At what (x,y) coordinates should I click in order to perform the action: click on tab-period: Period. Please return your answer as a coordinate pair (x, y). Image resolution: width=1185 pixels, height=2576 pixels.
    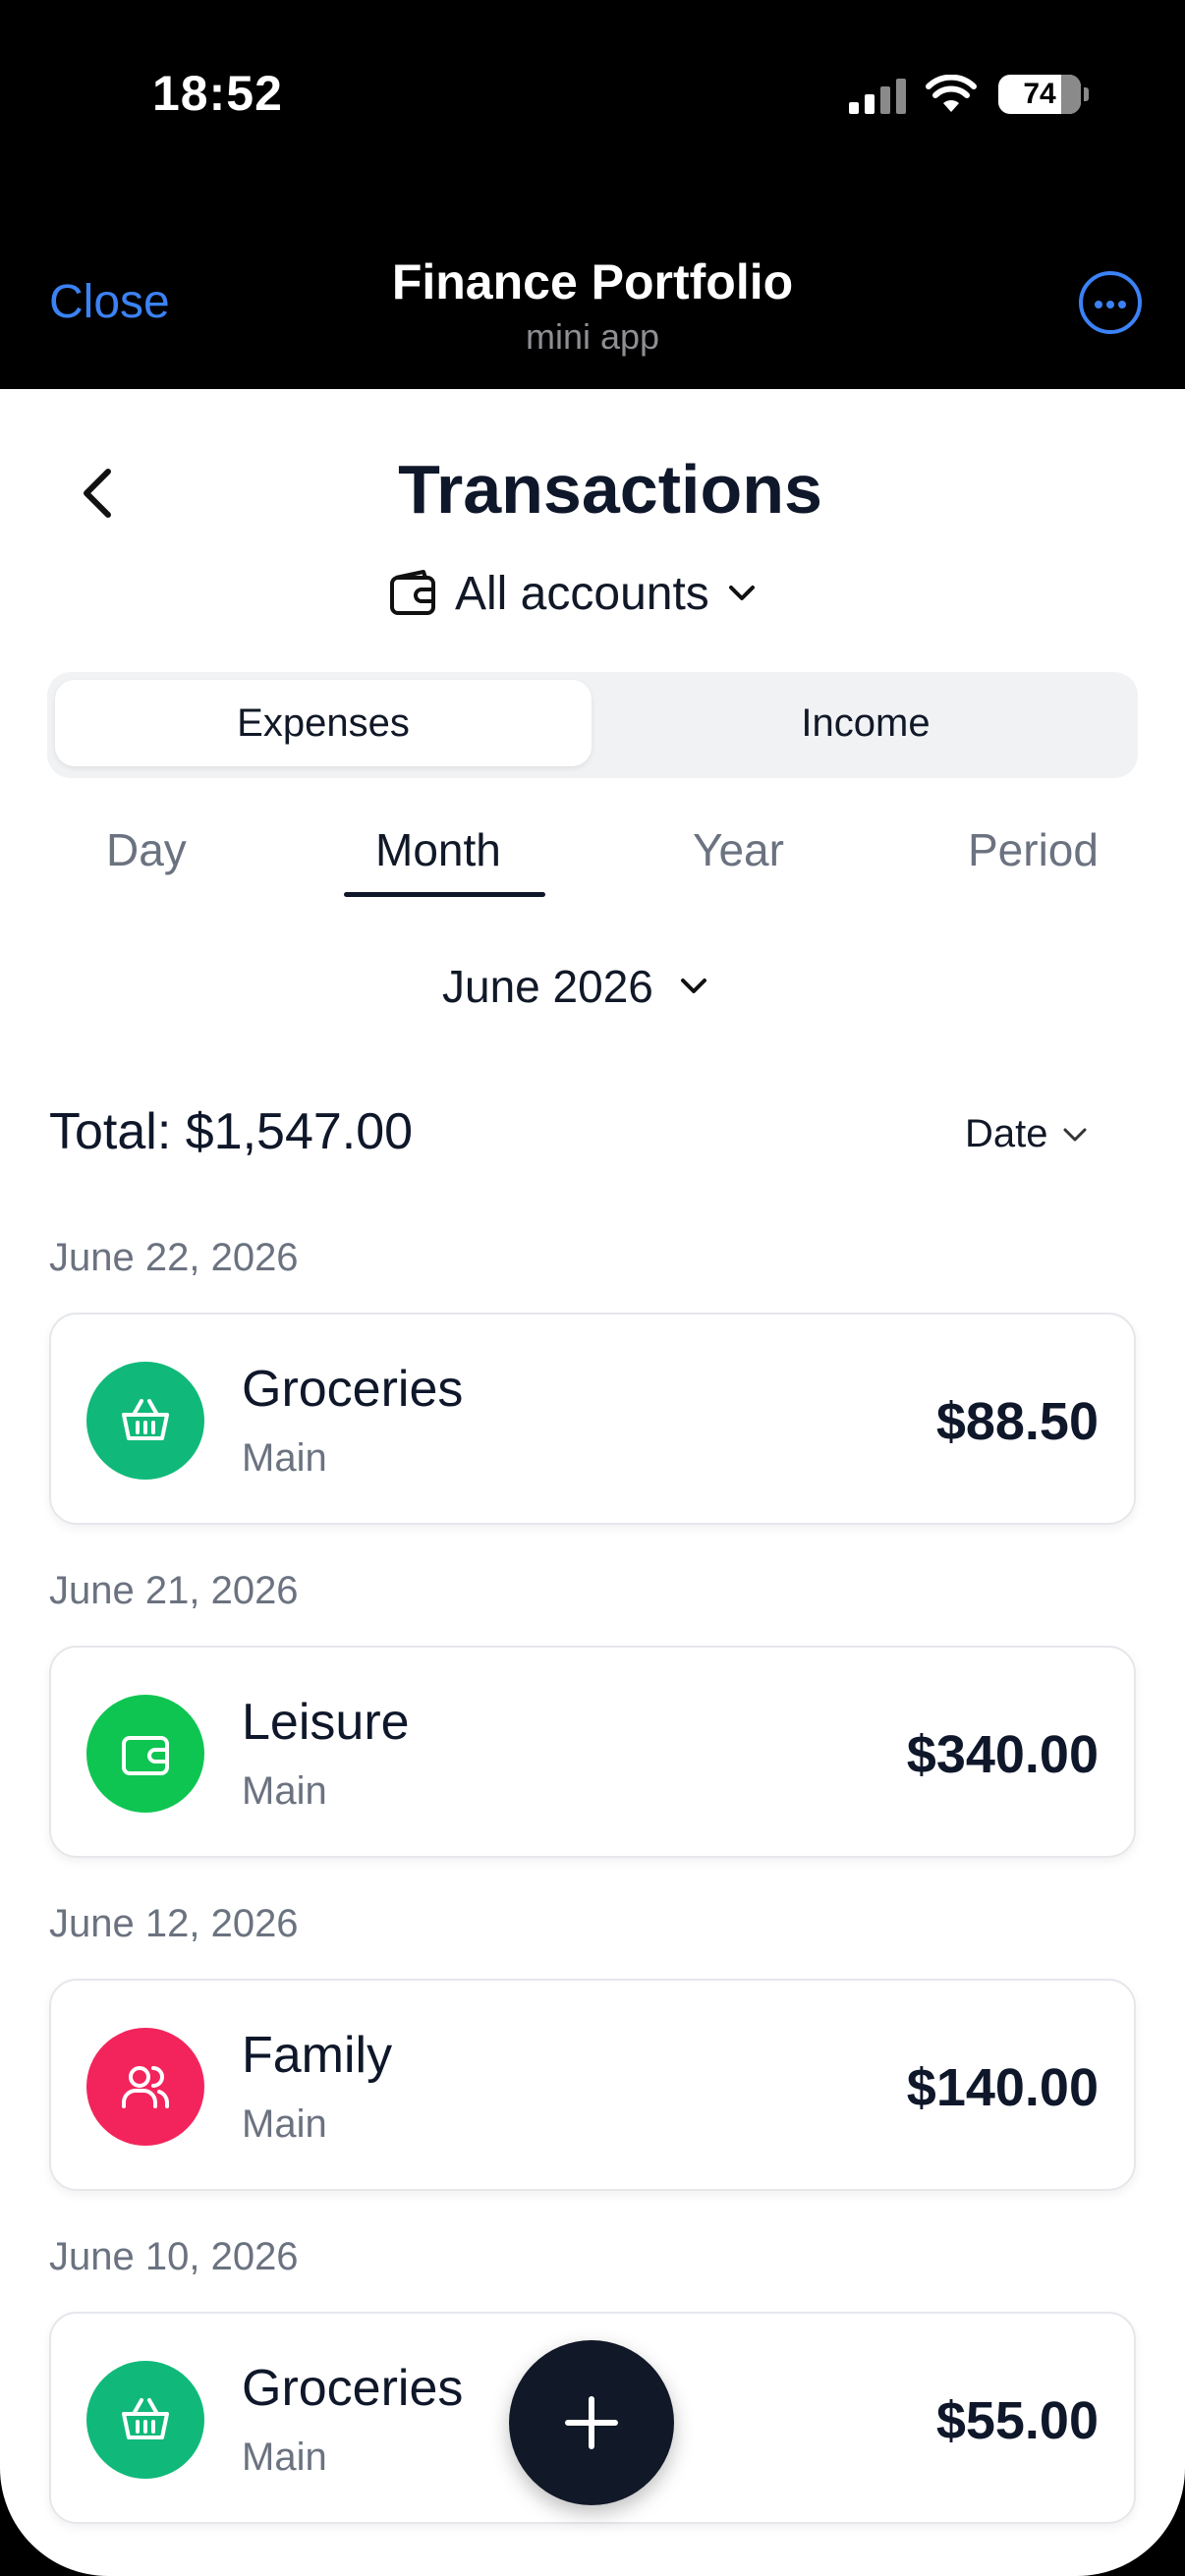
    Looking at the image, I should click on (1034, 849).